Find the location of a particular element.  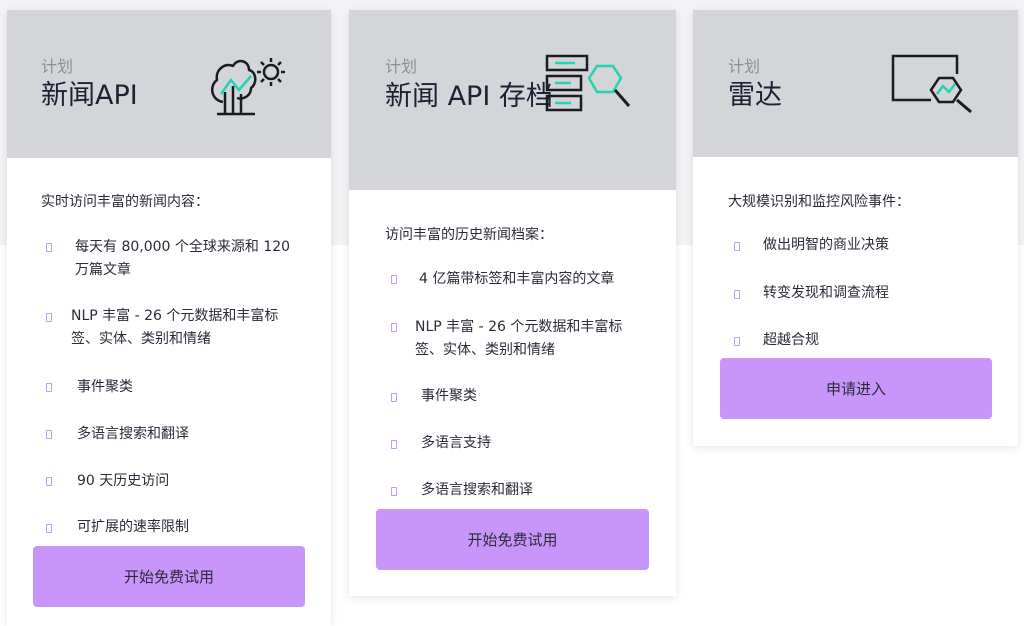

plan-title: 新闻 API 存档 is located at coordinates (469, 96).